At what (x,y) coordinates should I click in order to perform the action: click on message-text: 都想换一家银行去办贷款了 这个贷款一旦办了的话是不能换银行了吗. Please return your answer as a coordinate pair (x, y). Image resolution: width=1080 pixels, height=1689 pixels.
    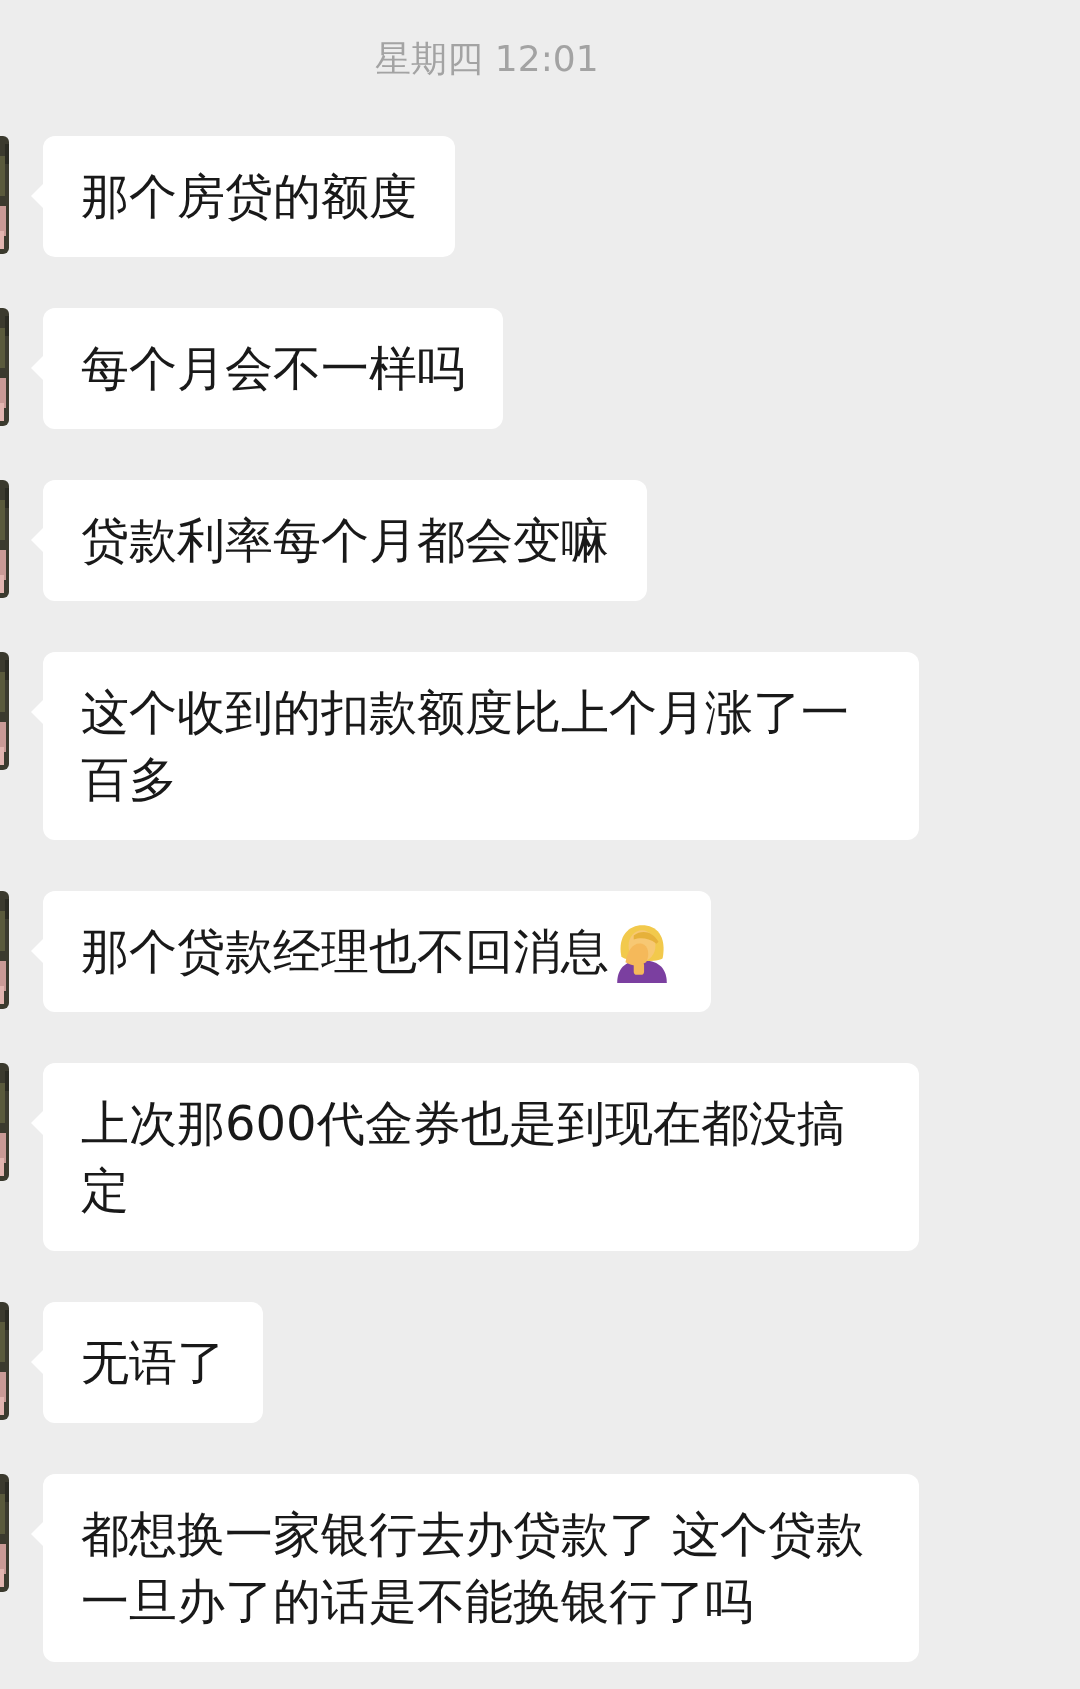
    Looking at the image, I should click on (473, 1568).